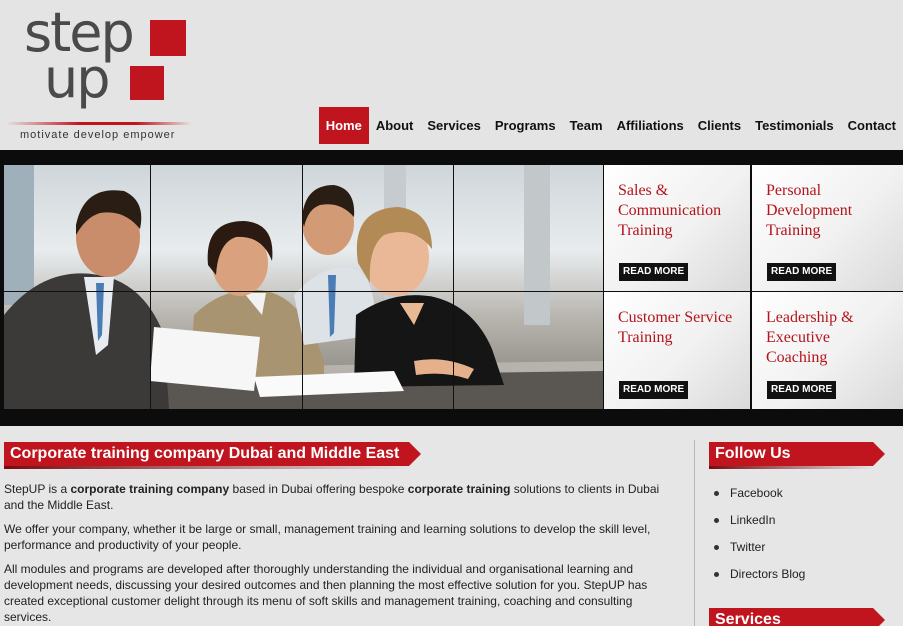  What do you see at coordinates (804, 493) in the screenshot?
I see `facebook-link: Facebook` at bounding box center [804, 493].